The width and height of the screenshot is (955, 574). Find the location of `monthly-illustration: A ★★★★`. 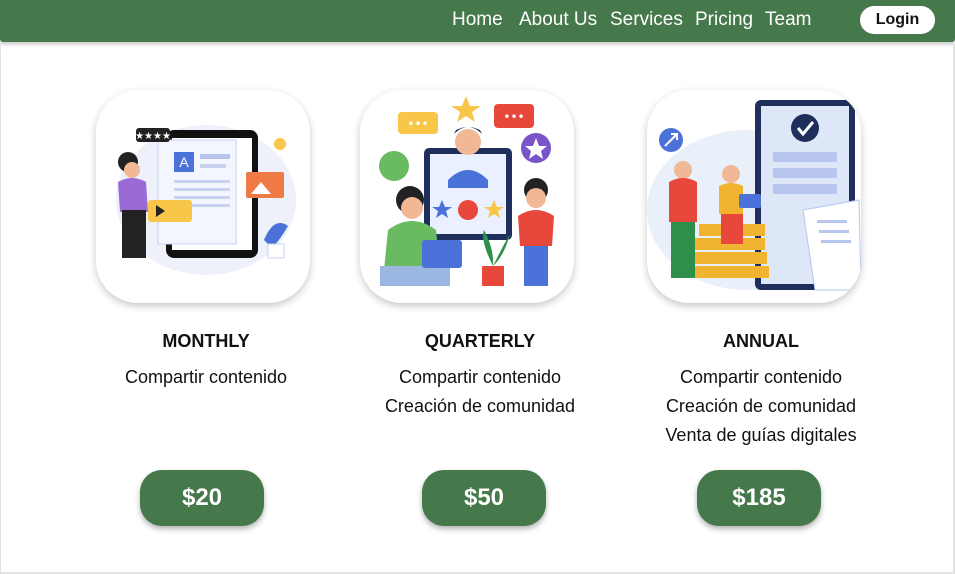

monthly-illustration: A ★★★★ is located at coordinates (203, 196).